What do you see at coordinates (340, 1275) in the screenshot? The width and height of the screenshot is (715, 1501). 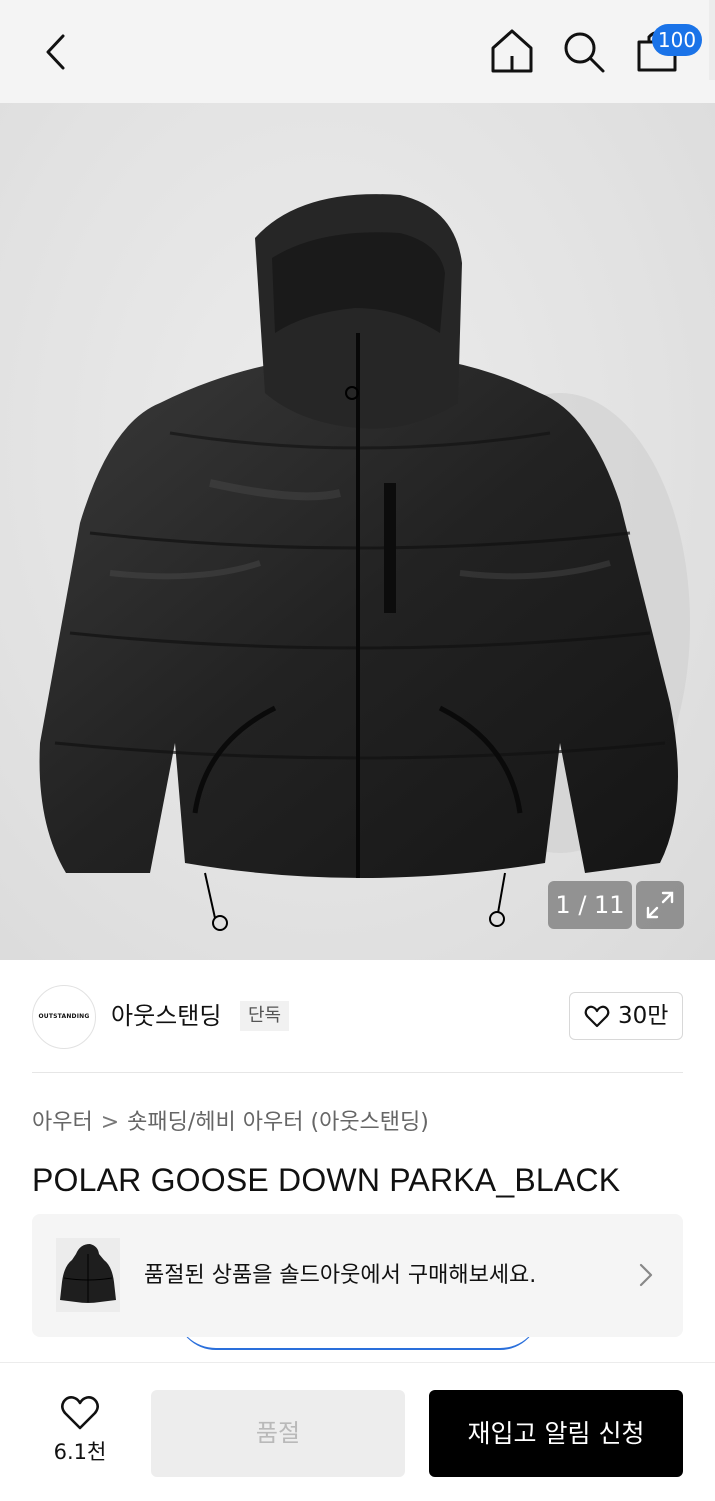 I see `banner-message: 품절된 상품을 솔드아웃에서 구매해보세요.` at bounding box center [340, 1275].